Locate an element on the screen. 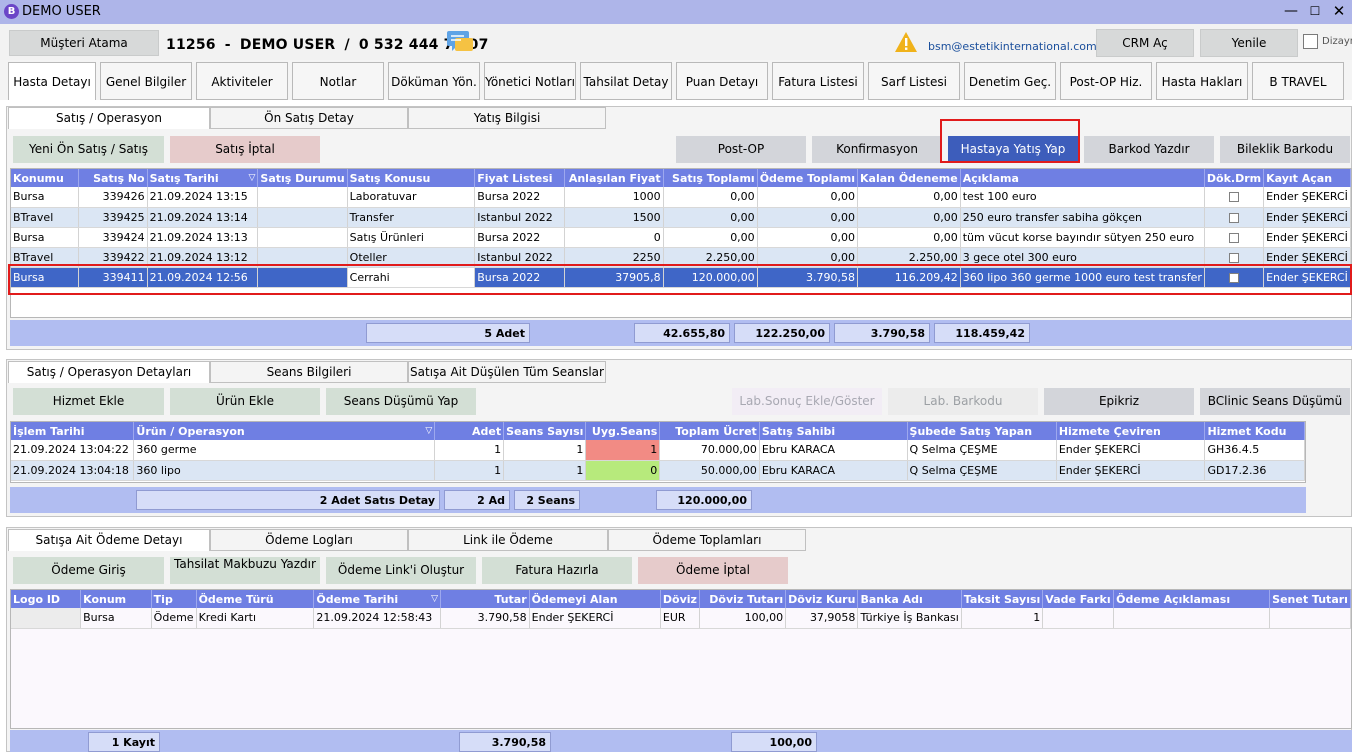  main-tab: Yönetici Notları is located at coordinates (530, 81).